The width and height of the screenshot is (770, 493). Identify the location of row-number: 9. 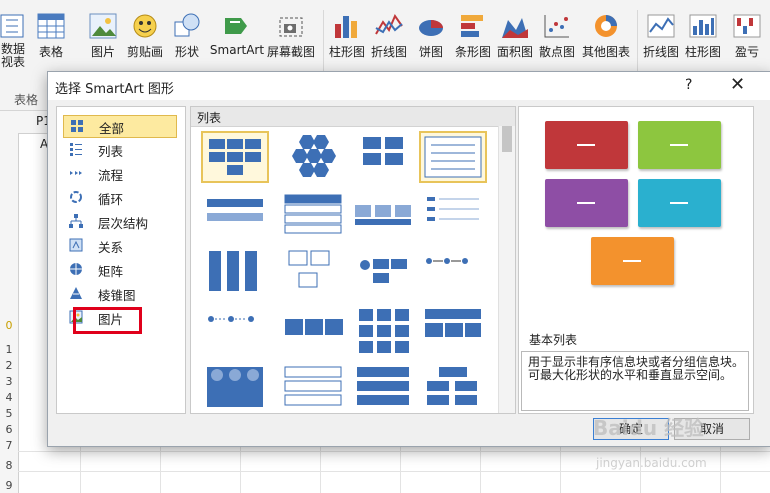
(9, 485).